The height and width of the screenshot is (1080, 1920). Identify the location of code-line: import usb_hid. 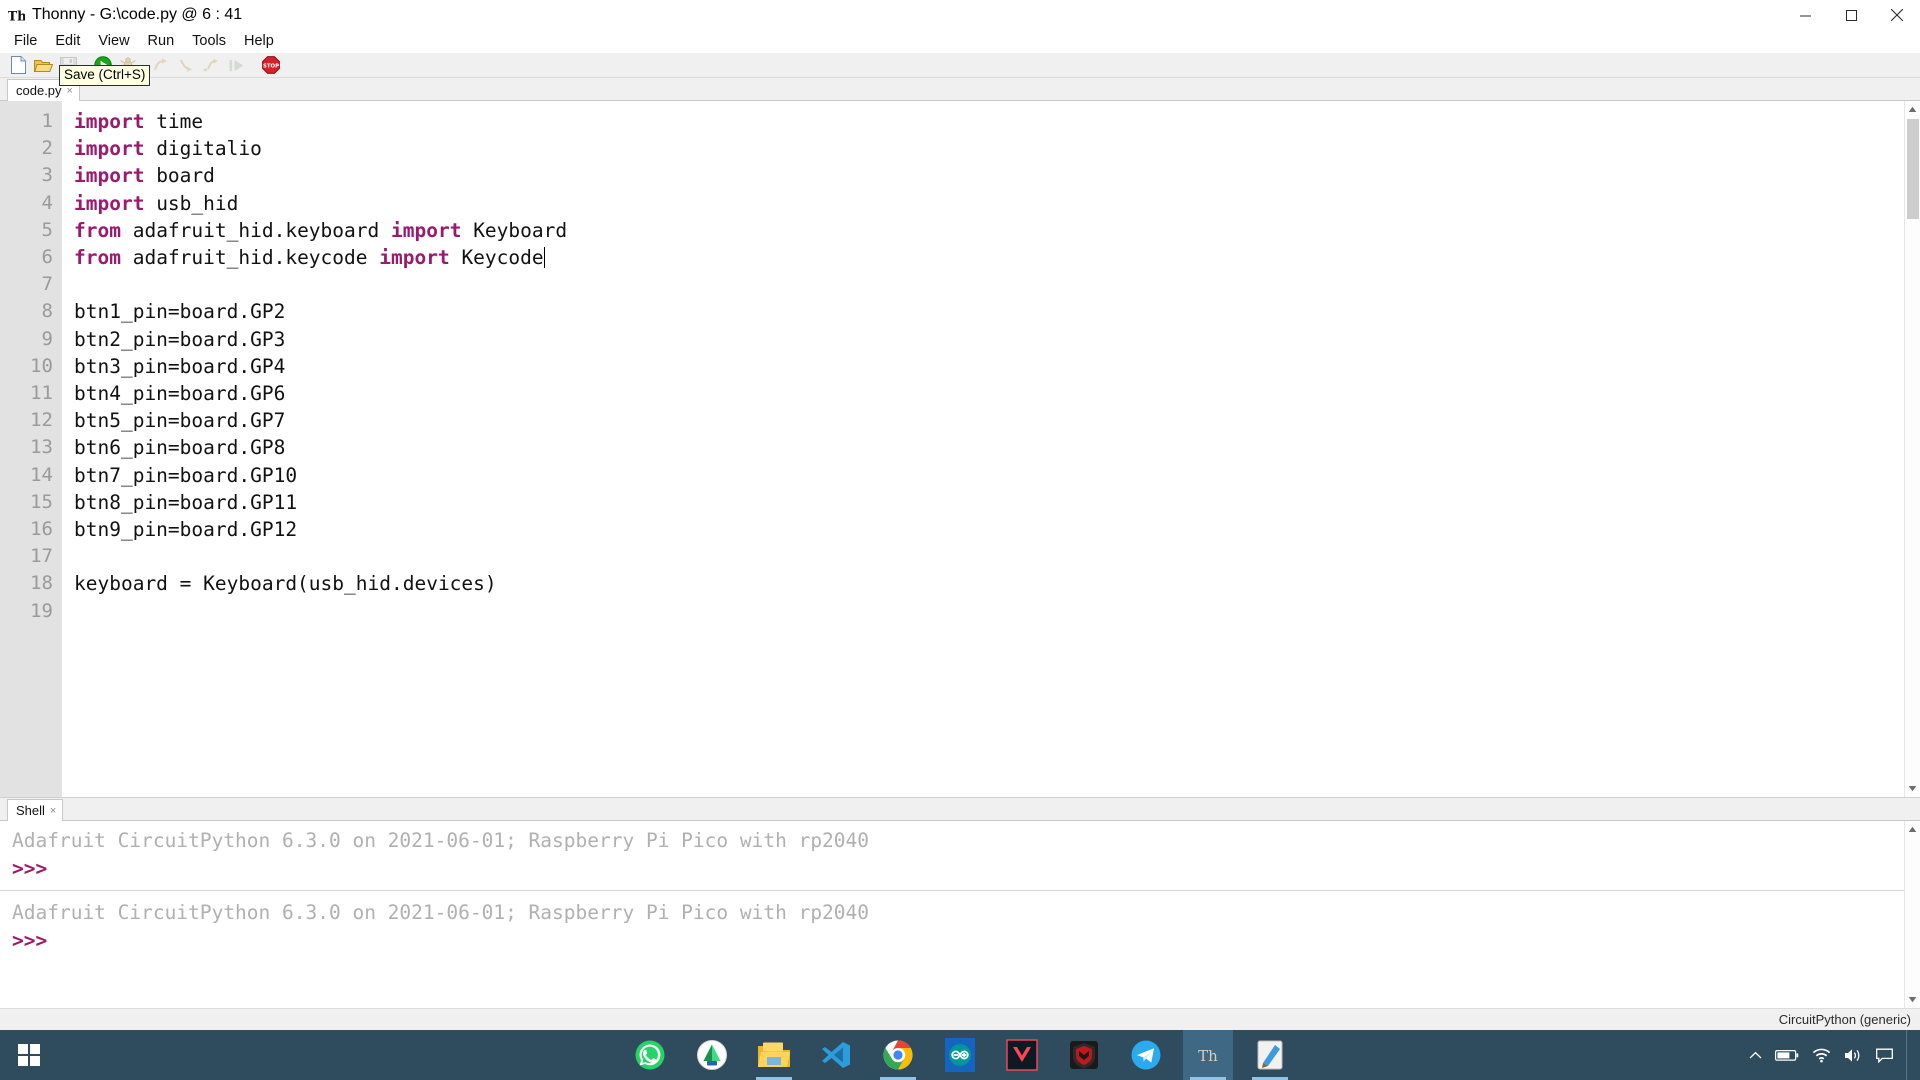
(989, 203).